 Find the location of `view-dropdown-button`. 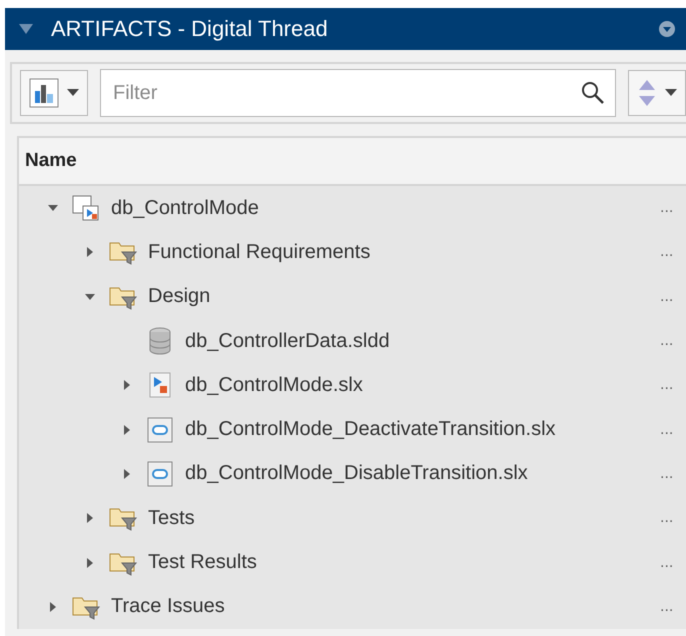

view-dropdown-button is located at coordinates (54, 93).